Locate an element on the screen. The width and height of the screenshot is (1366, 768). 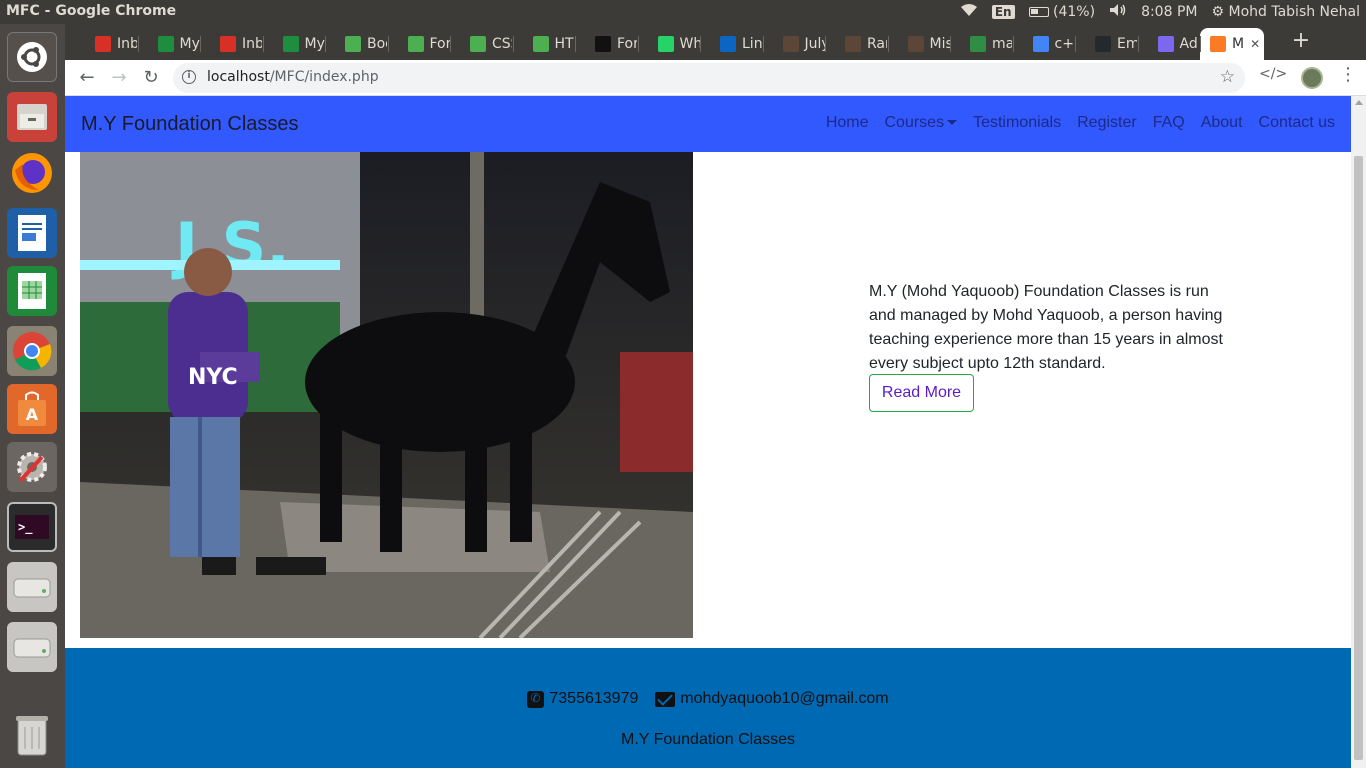
envelope-icon is located at coordinates (665, 699).